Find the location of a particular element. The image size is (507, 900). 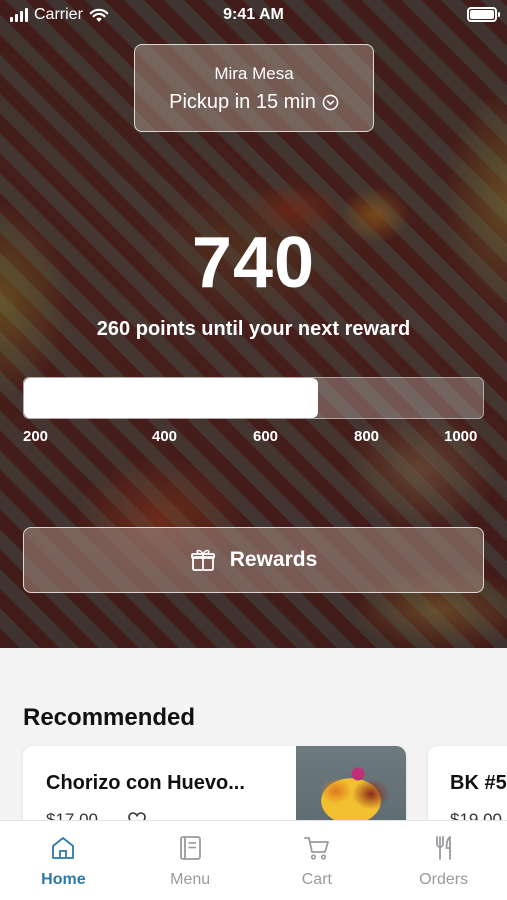

tab-orders: Orders is located at coordinates (443, 860).